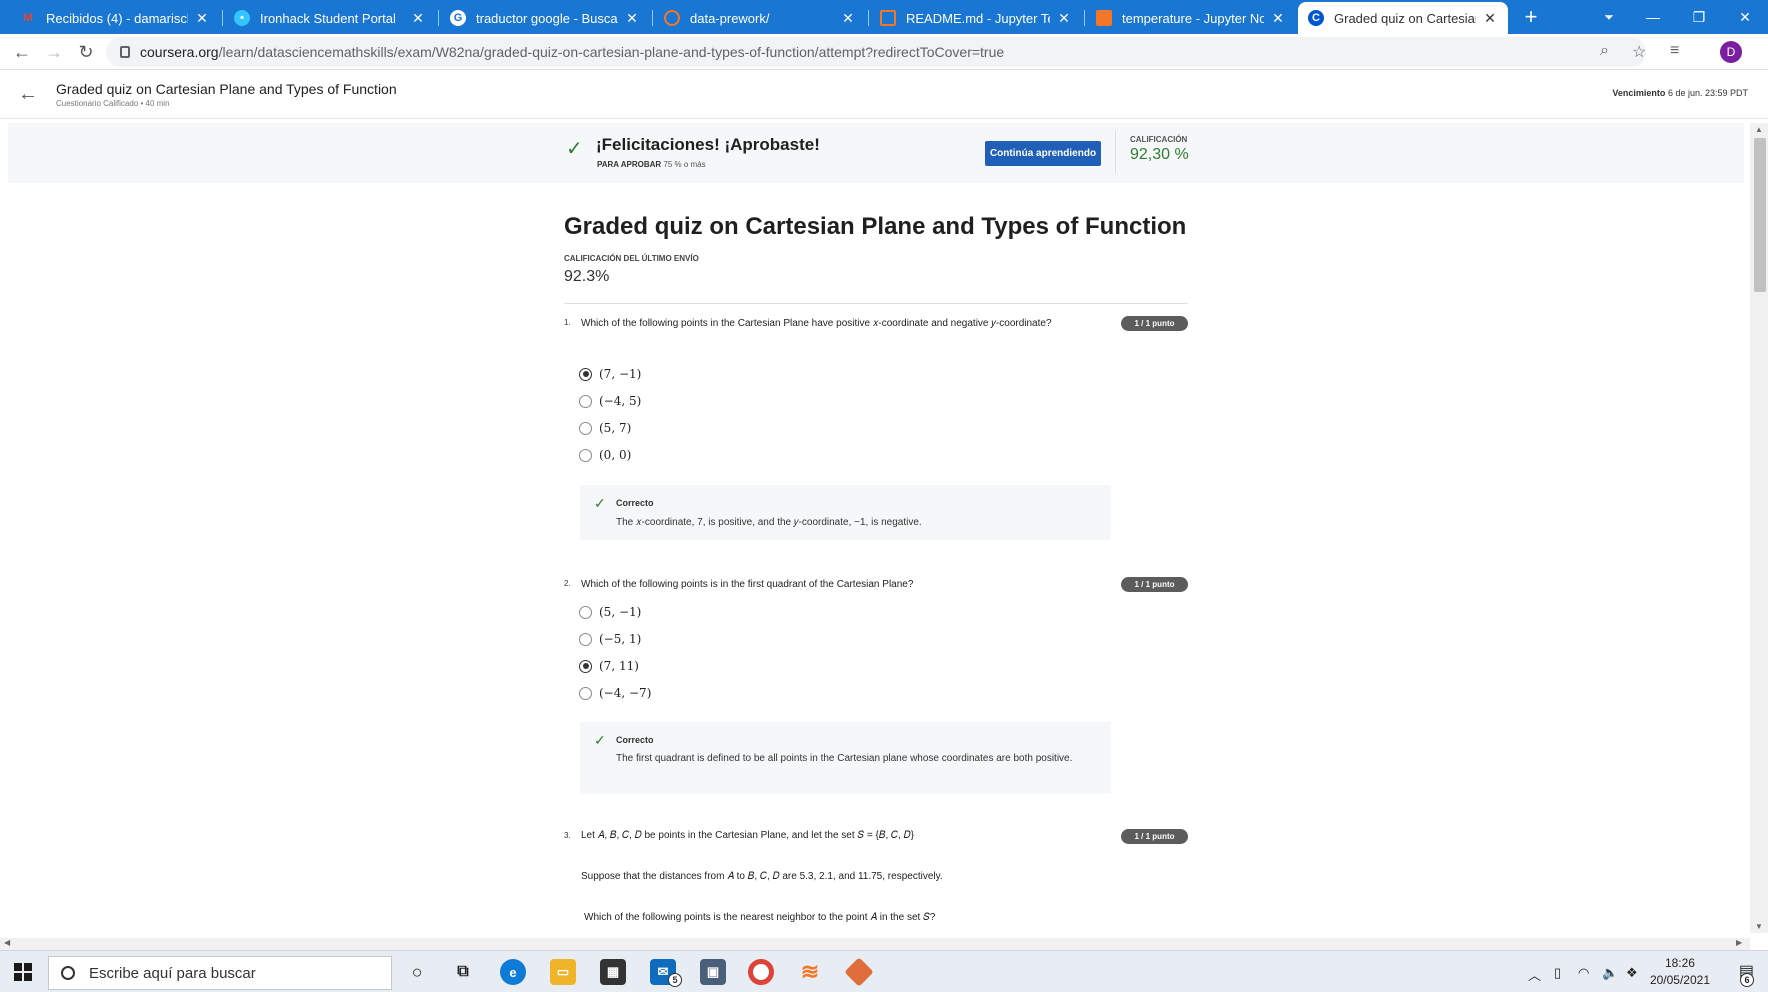 This screenshot has height=992, width=1768. I want to click on horizontal-scrollbar: ◀ ▶, so click(875, 944).